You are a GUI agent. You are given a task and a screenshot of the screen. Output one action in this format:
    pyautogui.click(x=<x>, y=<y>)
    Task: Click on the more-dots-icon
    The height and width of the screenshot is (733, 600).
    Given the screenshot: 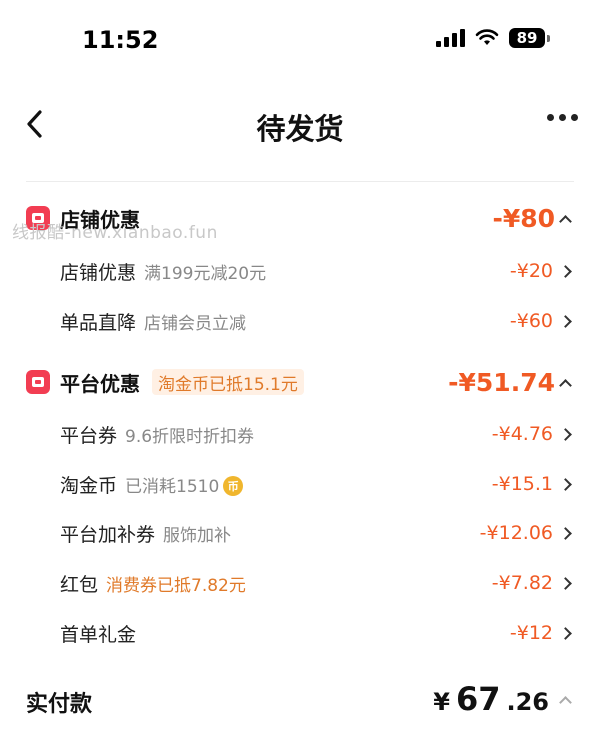 What is the action you would take?
    pyautogui.click(x=550, y=117)
    